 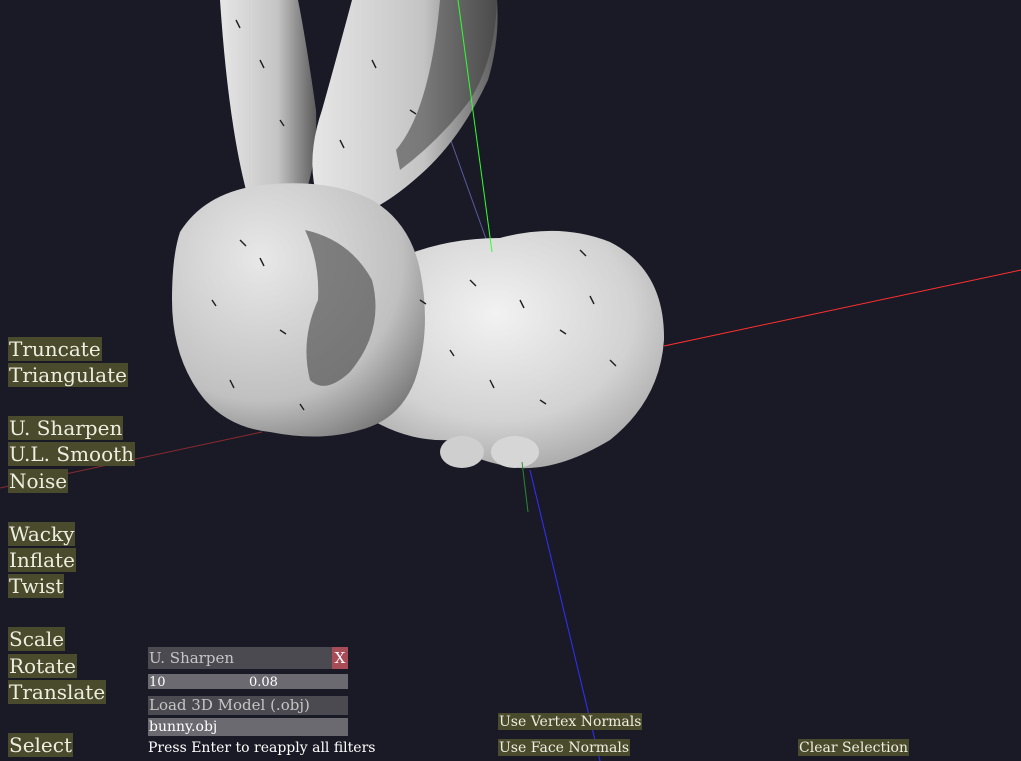 I want to click on face-normals-button: Use Face Normals, so click(x=564, y=747).